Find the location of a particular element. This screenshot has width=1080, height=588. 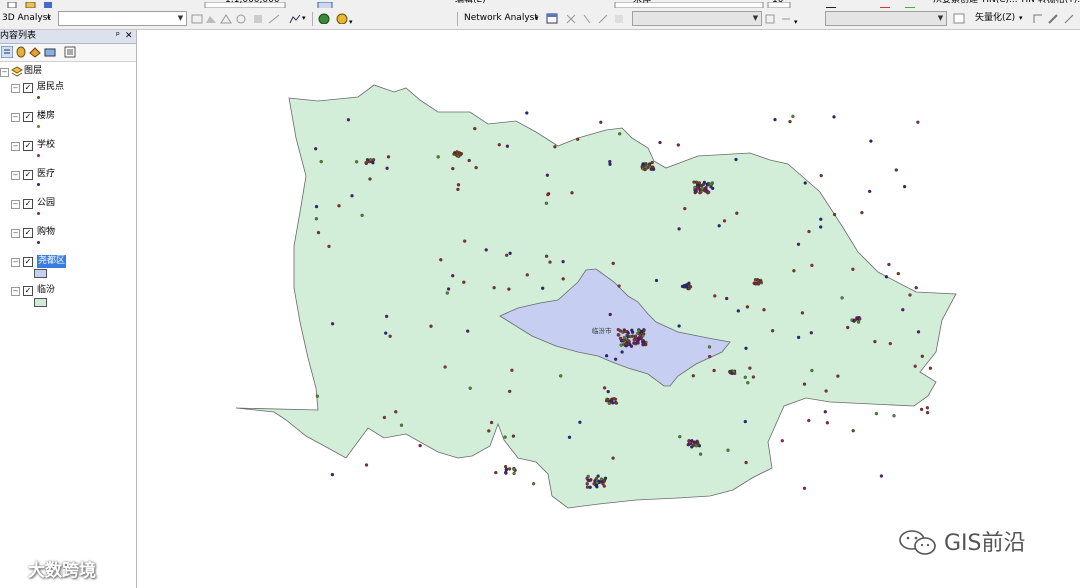

list-by-drawing-order-icon is located at coordinates (7, 52).